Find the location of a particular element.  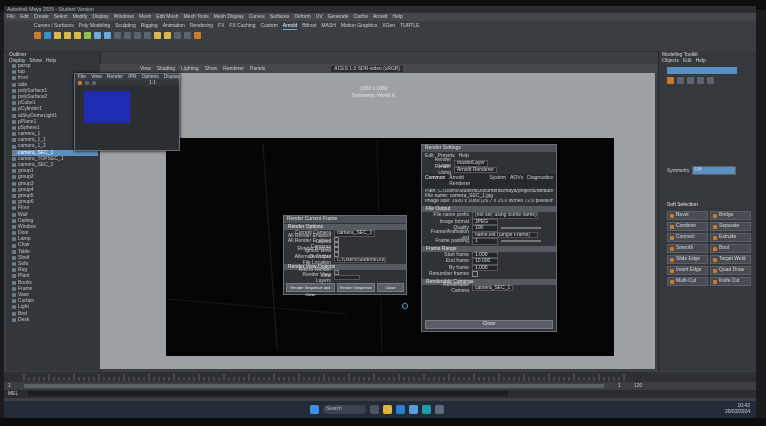

move-icon is located at coordinates (127, 35).